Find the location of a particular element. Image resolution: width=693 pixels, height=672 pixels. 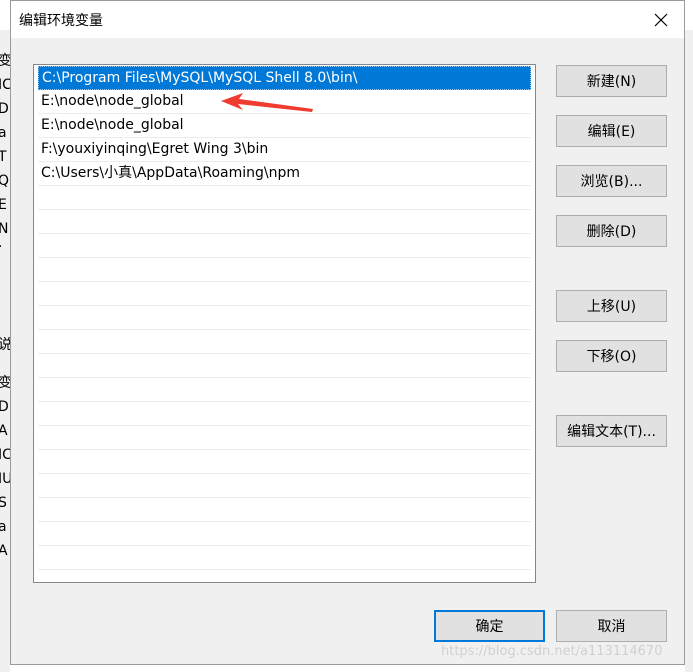

background-text-fragment: E is located at coordinates (3, 205).